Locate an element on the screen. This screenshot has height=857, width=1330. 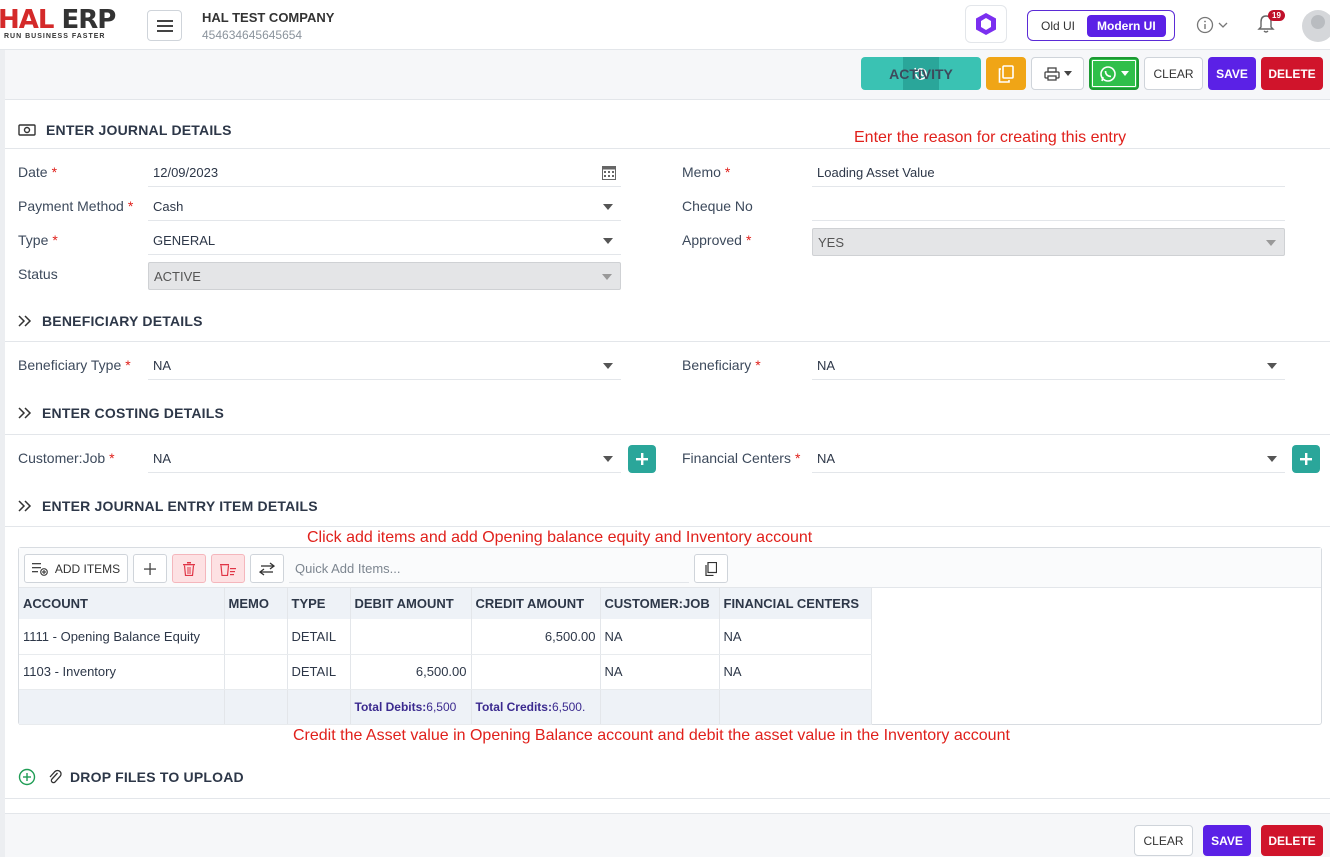
activity-button: ACTIVITY is located at coordinates (921, 73).